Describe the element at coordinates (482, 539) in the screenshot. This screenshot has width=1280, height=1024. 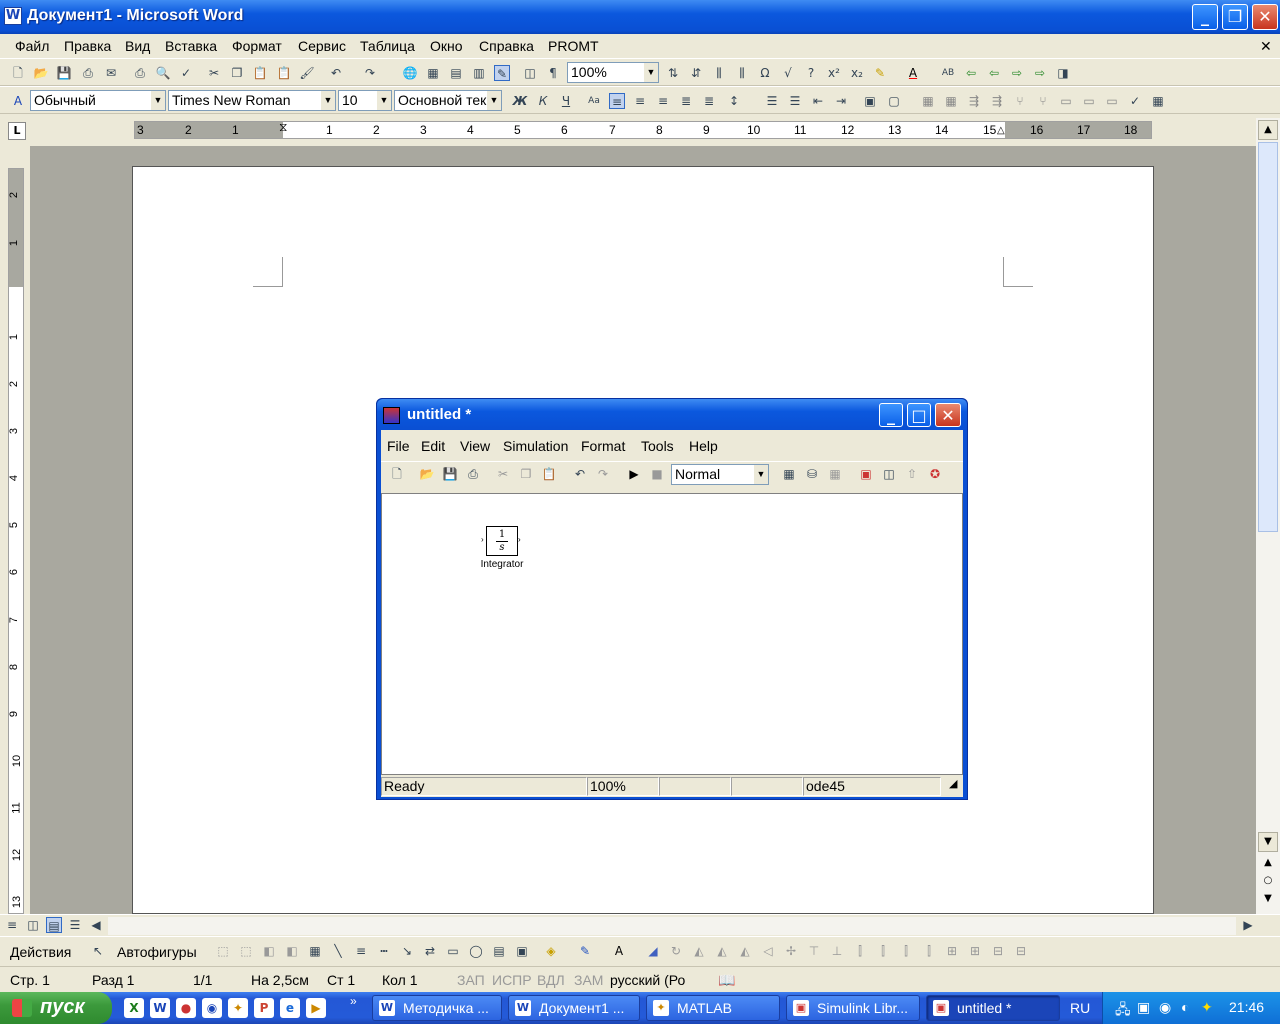
I see `input-port-icon: ›` at that location.